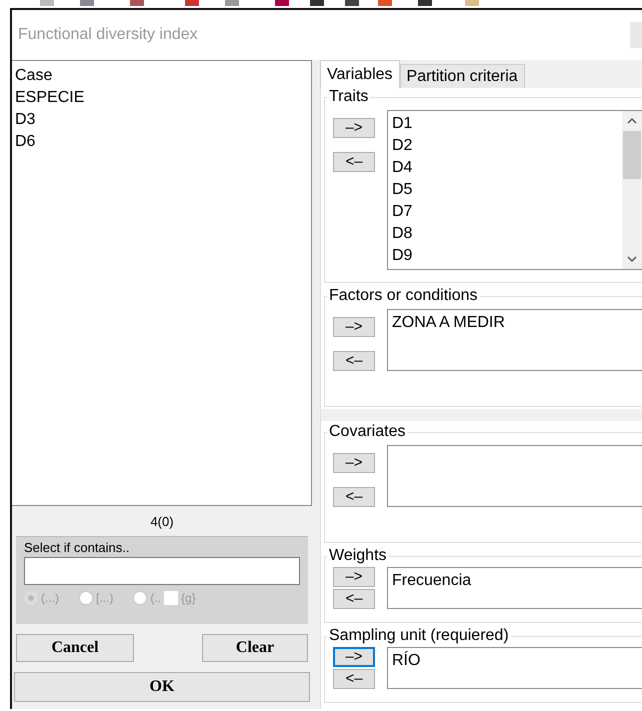 This screenshot has width=642, height=711. I want to click on list-item: D2, so click(505, 146).